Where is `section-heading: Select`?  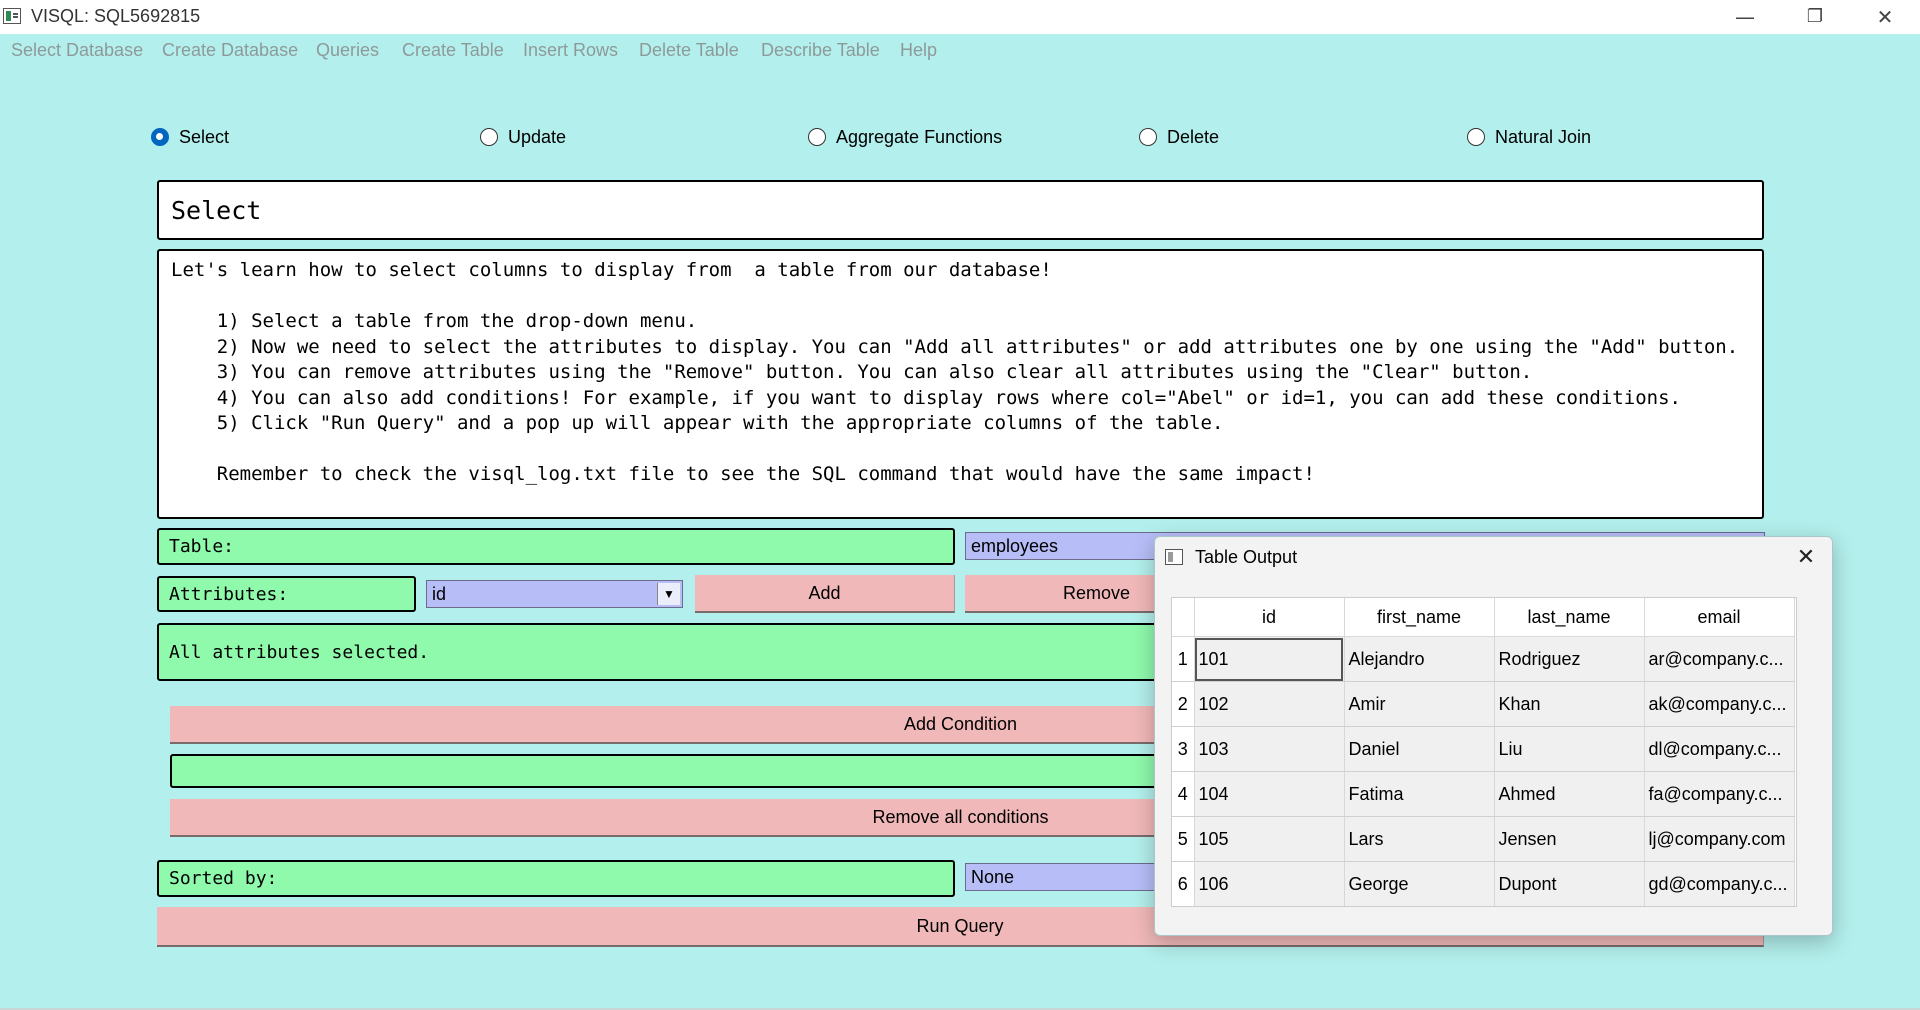 section-heading: Select is located at coordinates (960, 210).